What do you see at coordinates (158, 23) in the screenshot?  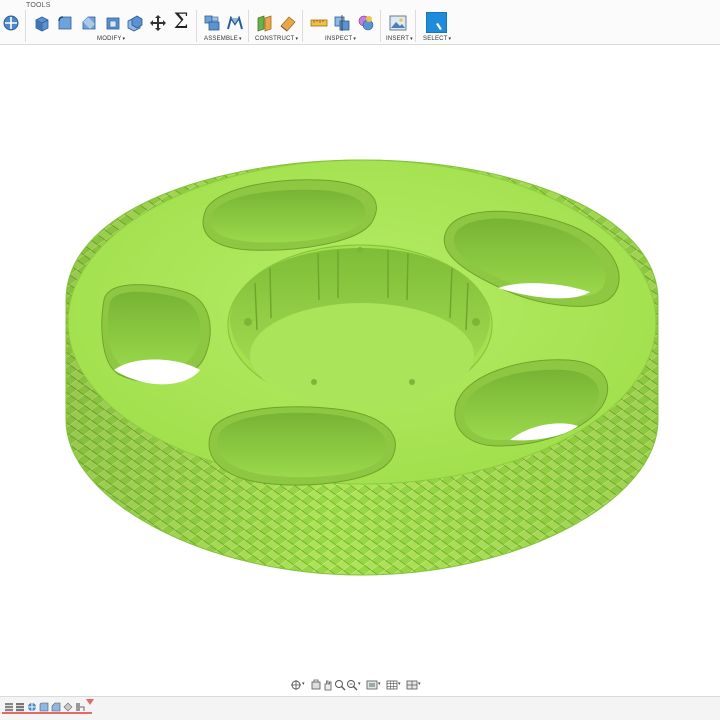 I see `move-arrows-icon` at bounding box center [158, 23].